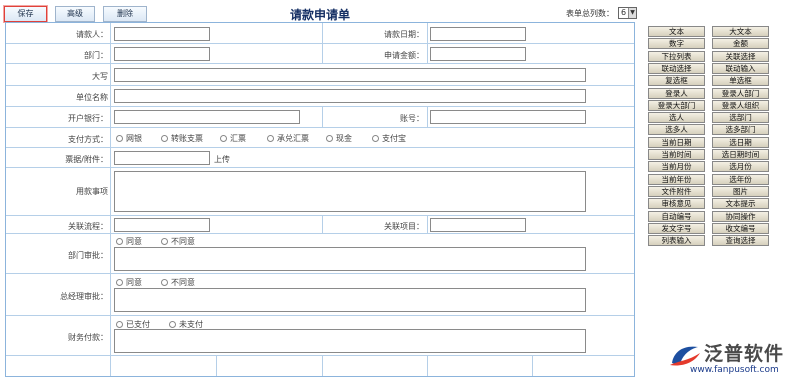 This screenshot has height=387, width=799. What do you see at coordinates (92, 34) in the screenshot?
I see `requester-label: 请款人：` at bounding box center [92, 34].